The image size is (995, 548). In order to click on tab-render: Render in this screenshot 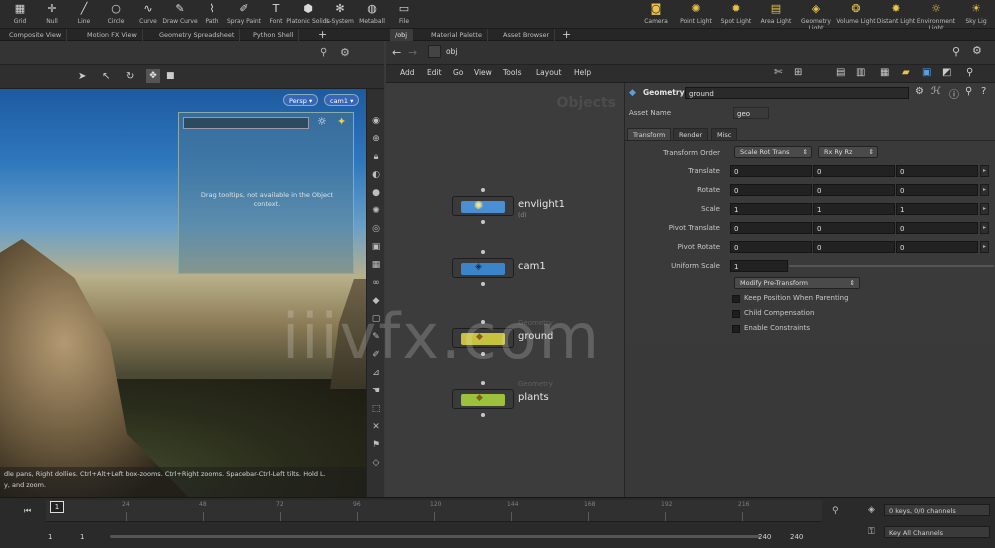, I will do `click(691, 134)`.